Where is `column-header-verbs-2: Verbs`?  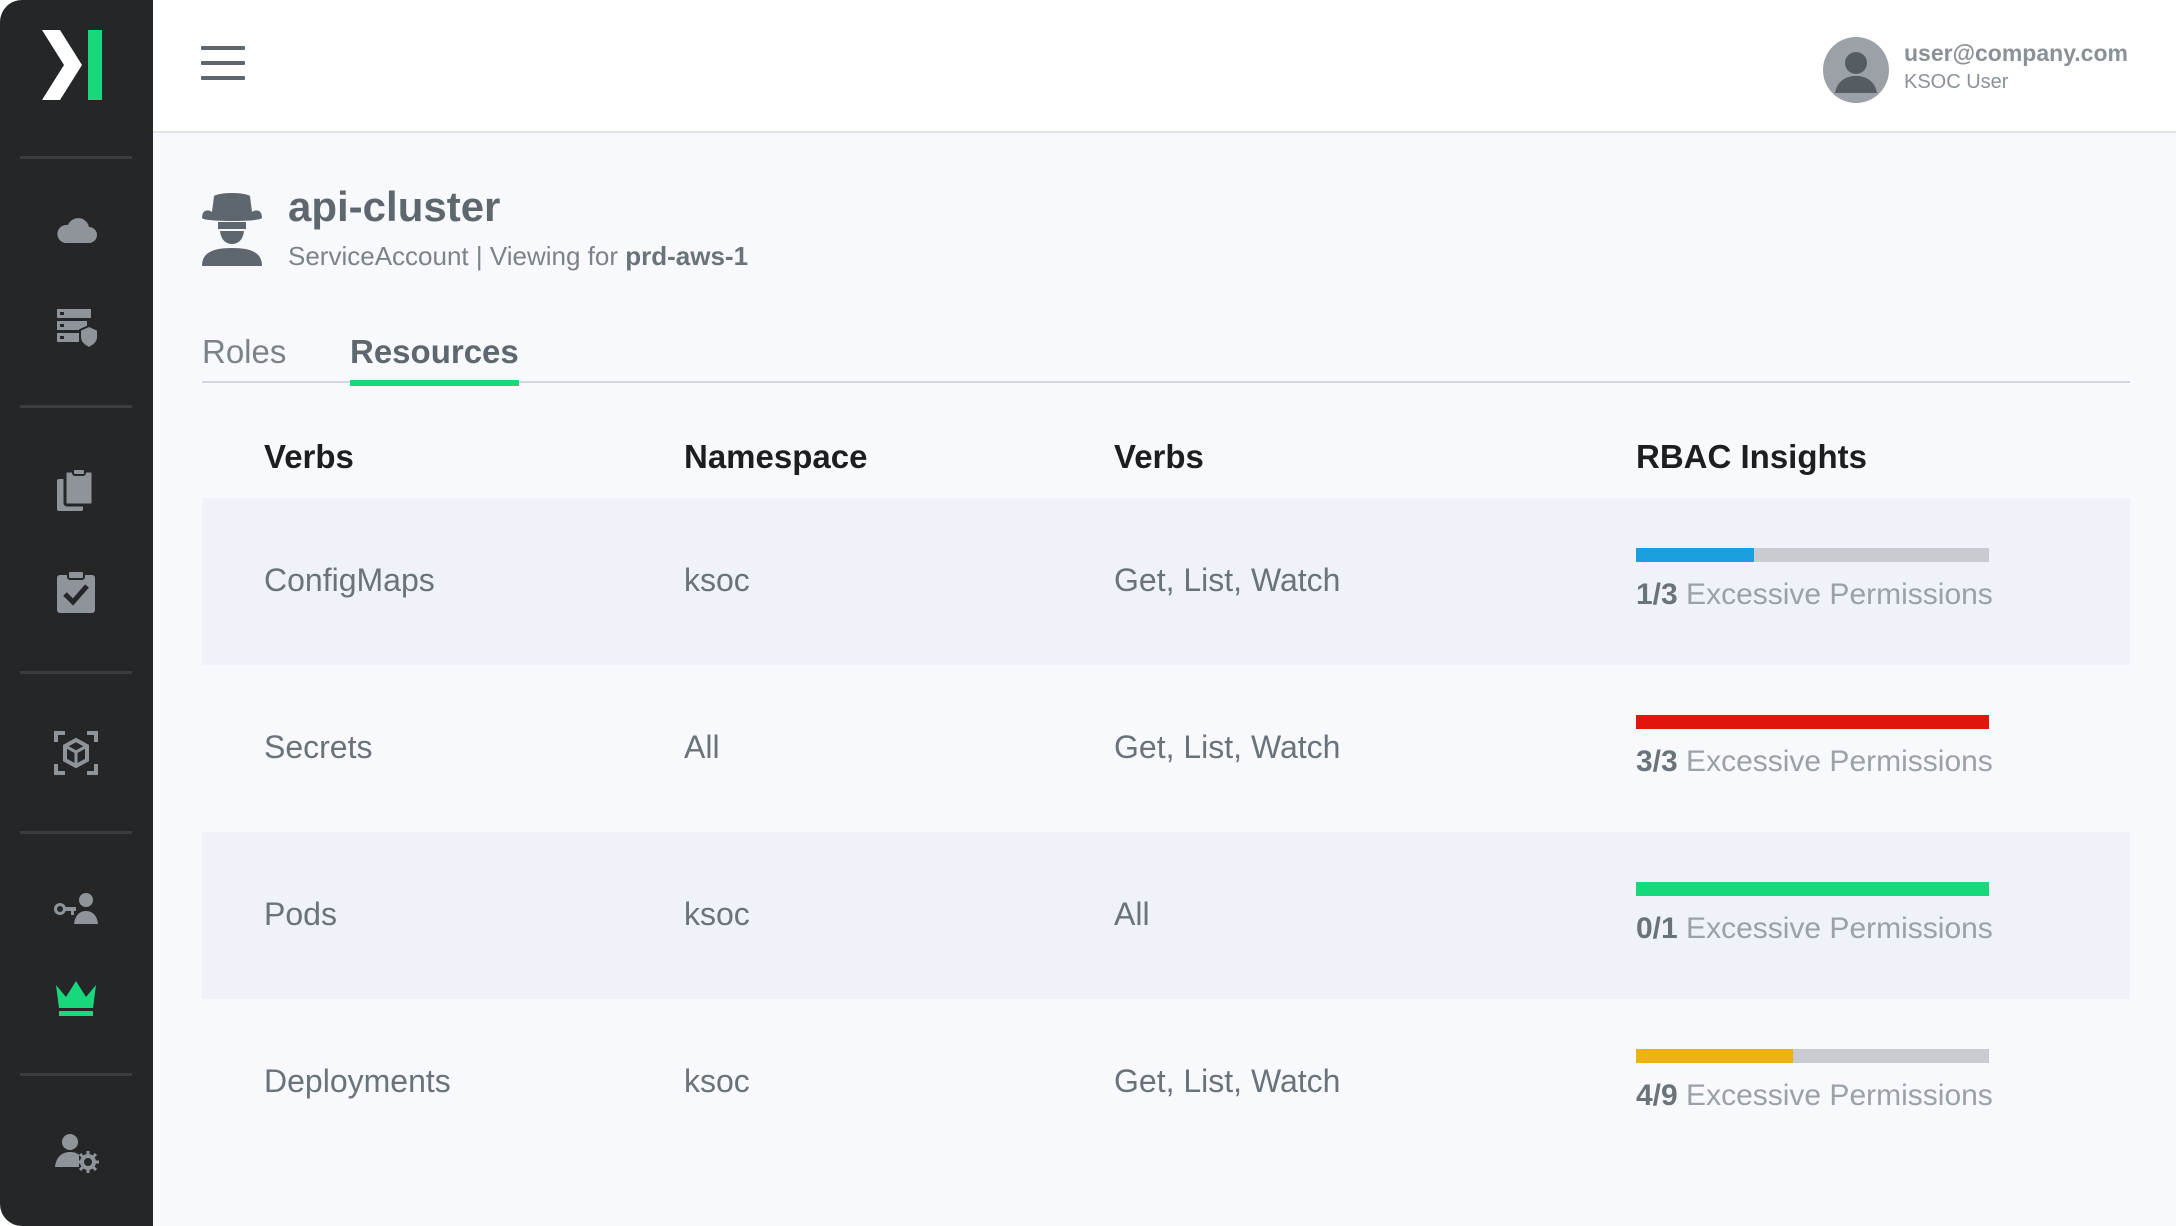 column-header-verbs-2: Verbs is located at coordinates (1159, 457).